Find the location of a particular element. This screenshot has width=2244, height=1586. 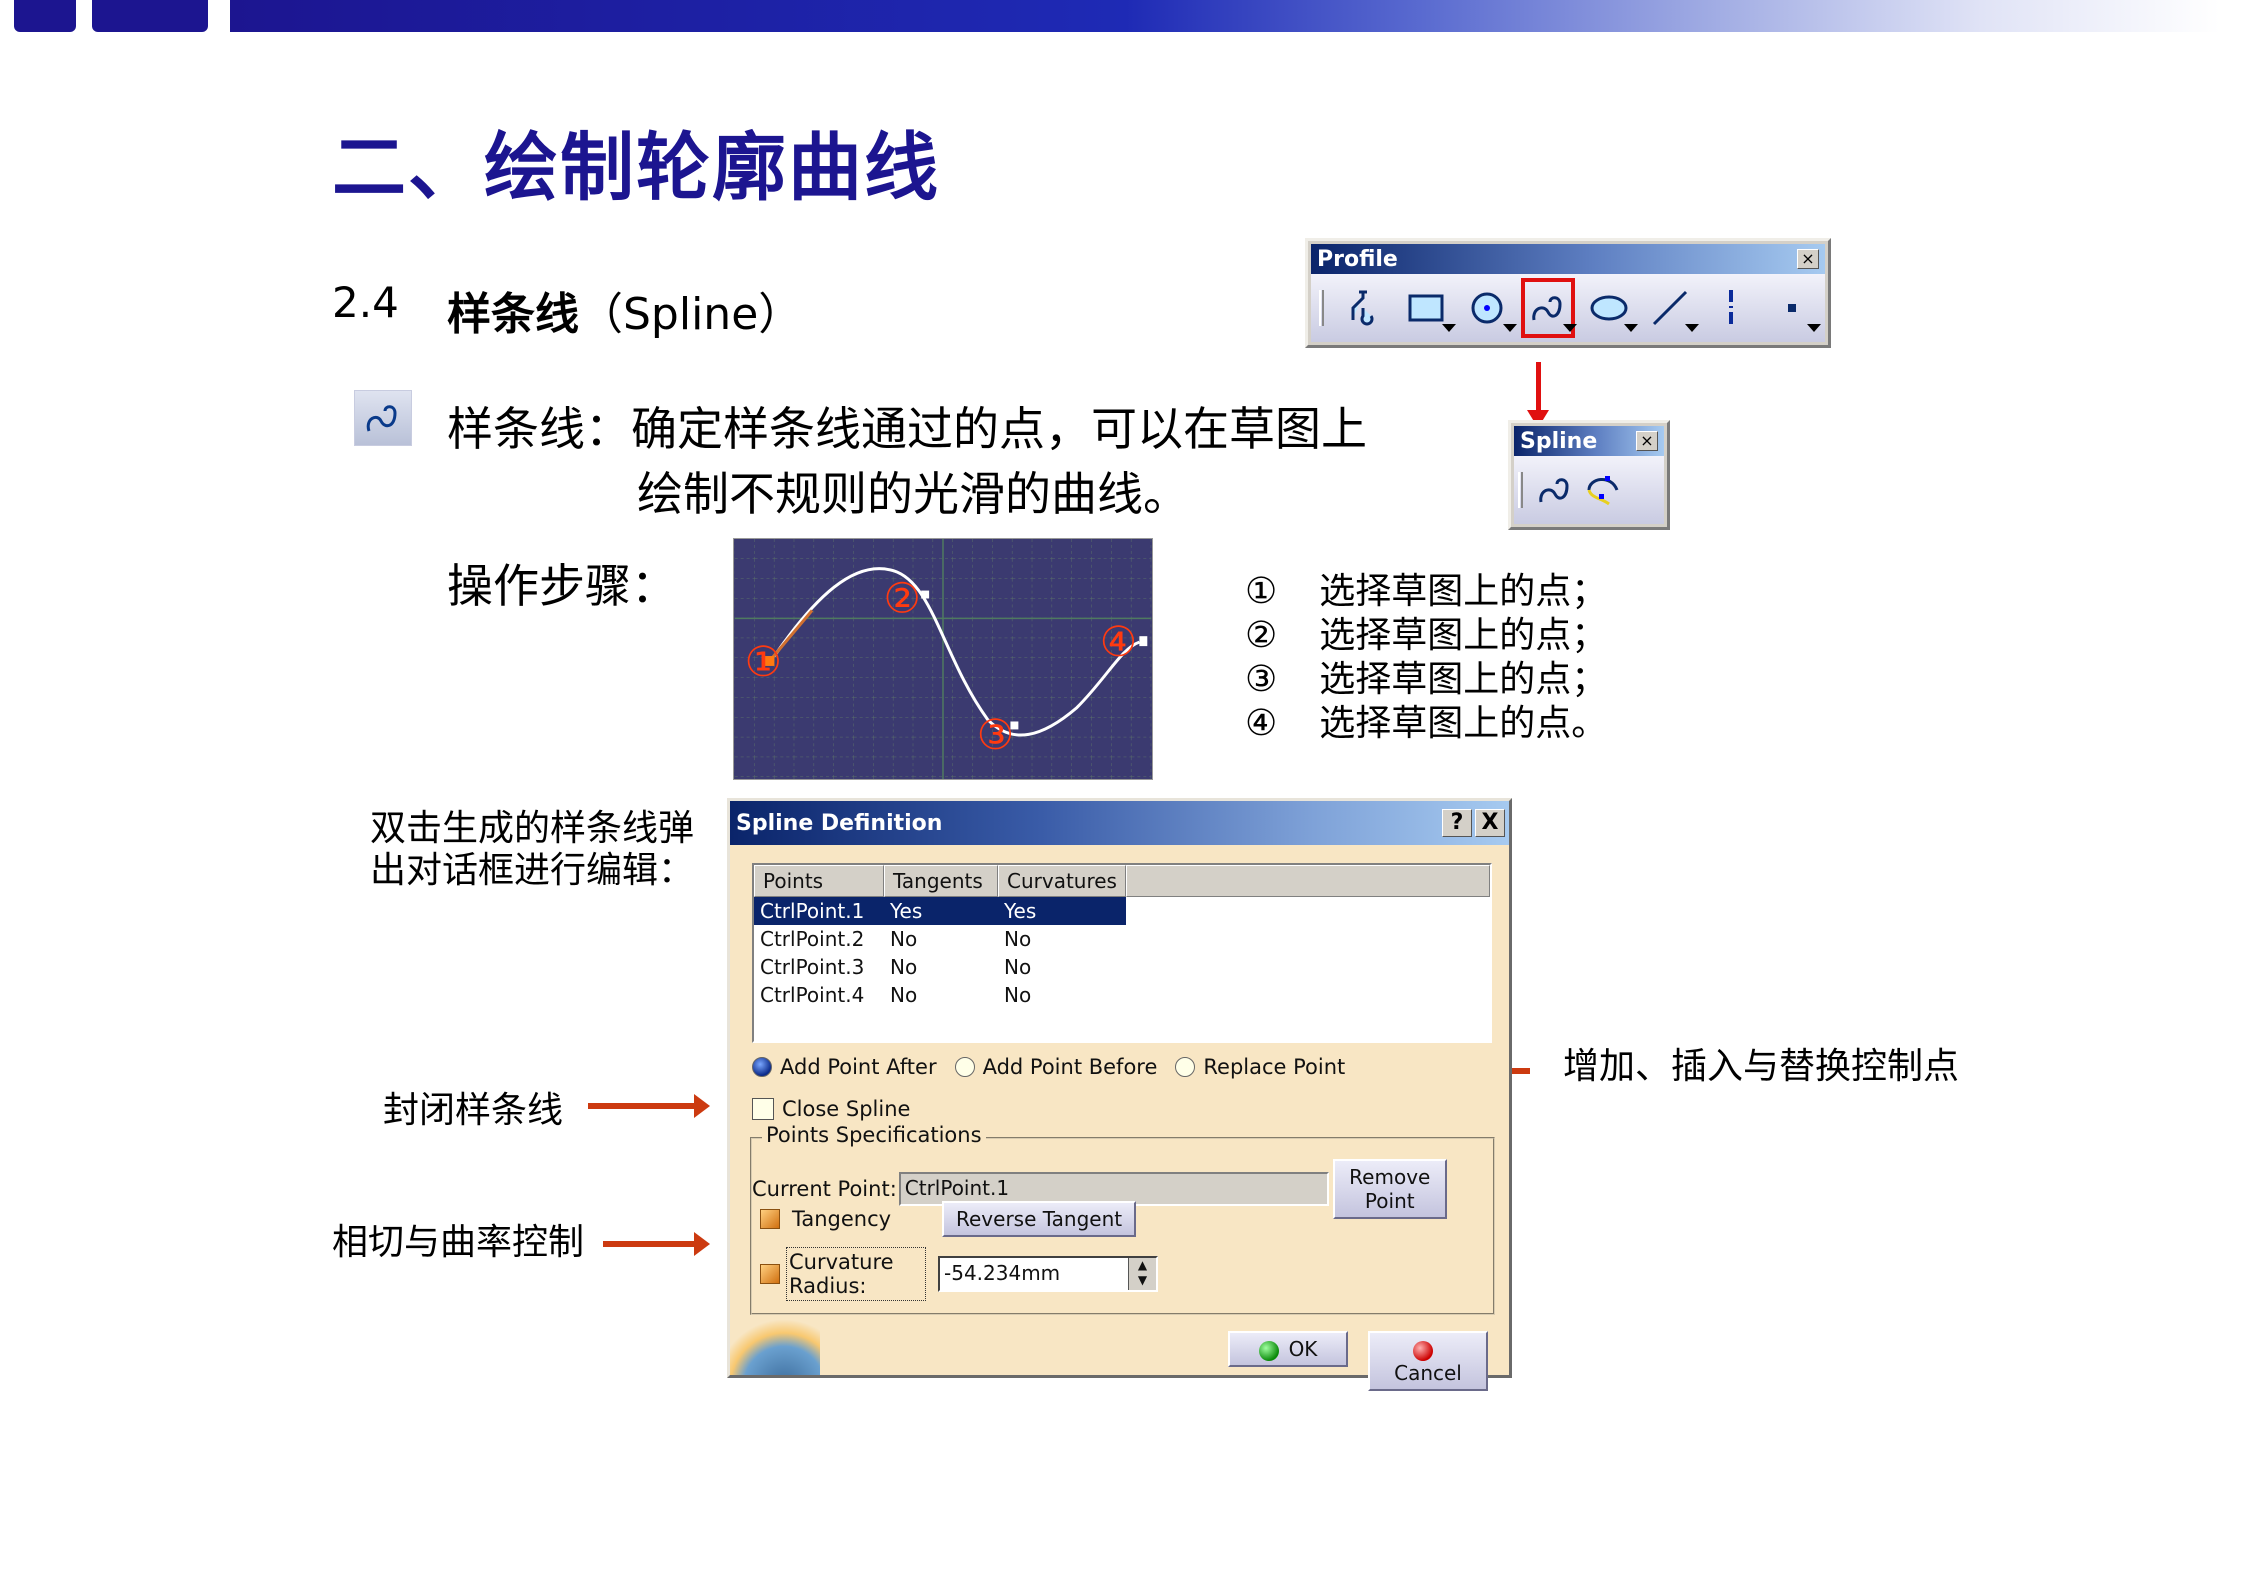

description-line-1: 样条线：确定样条线通过的点，可以在草图上 is located at coordinates (907, 429).